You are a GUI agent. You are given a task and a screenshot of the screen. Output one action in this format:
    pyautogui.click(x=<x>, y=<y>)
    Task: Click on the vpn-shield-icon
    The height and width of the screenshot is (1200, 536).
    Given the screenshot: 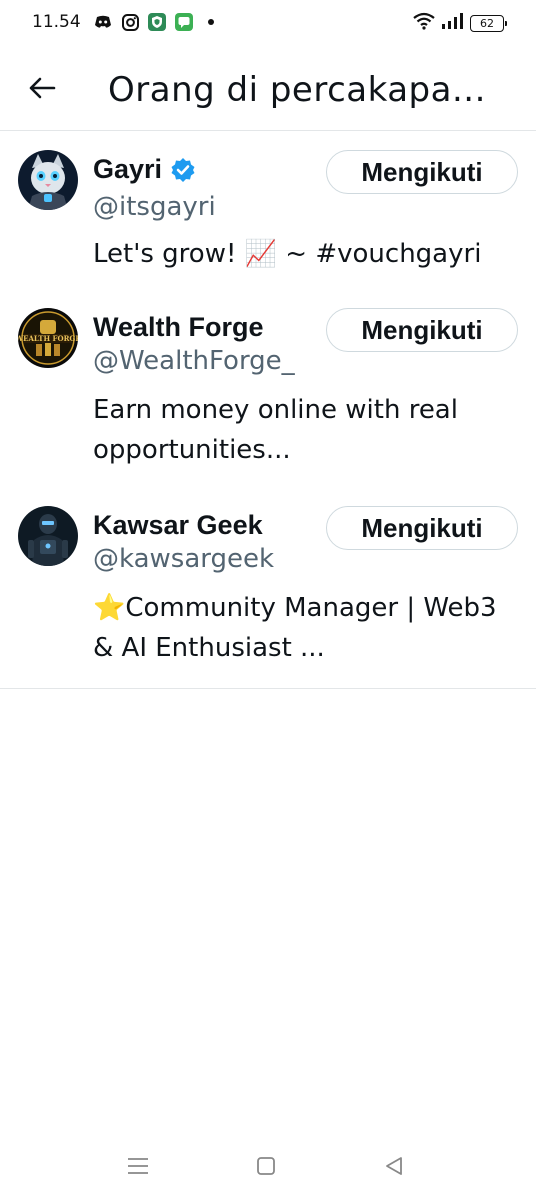 What is the action you would take?
    pyautogui.click(x=157, y=22)
    